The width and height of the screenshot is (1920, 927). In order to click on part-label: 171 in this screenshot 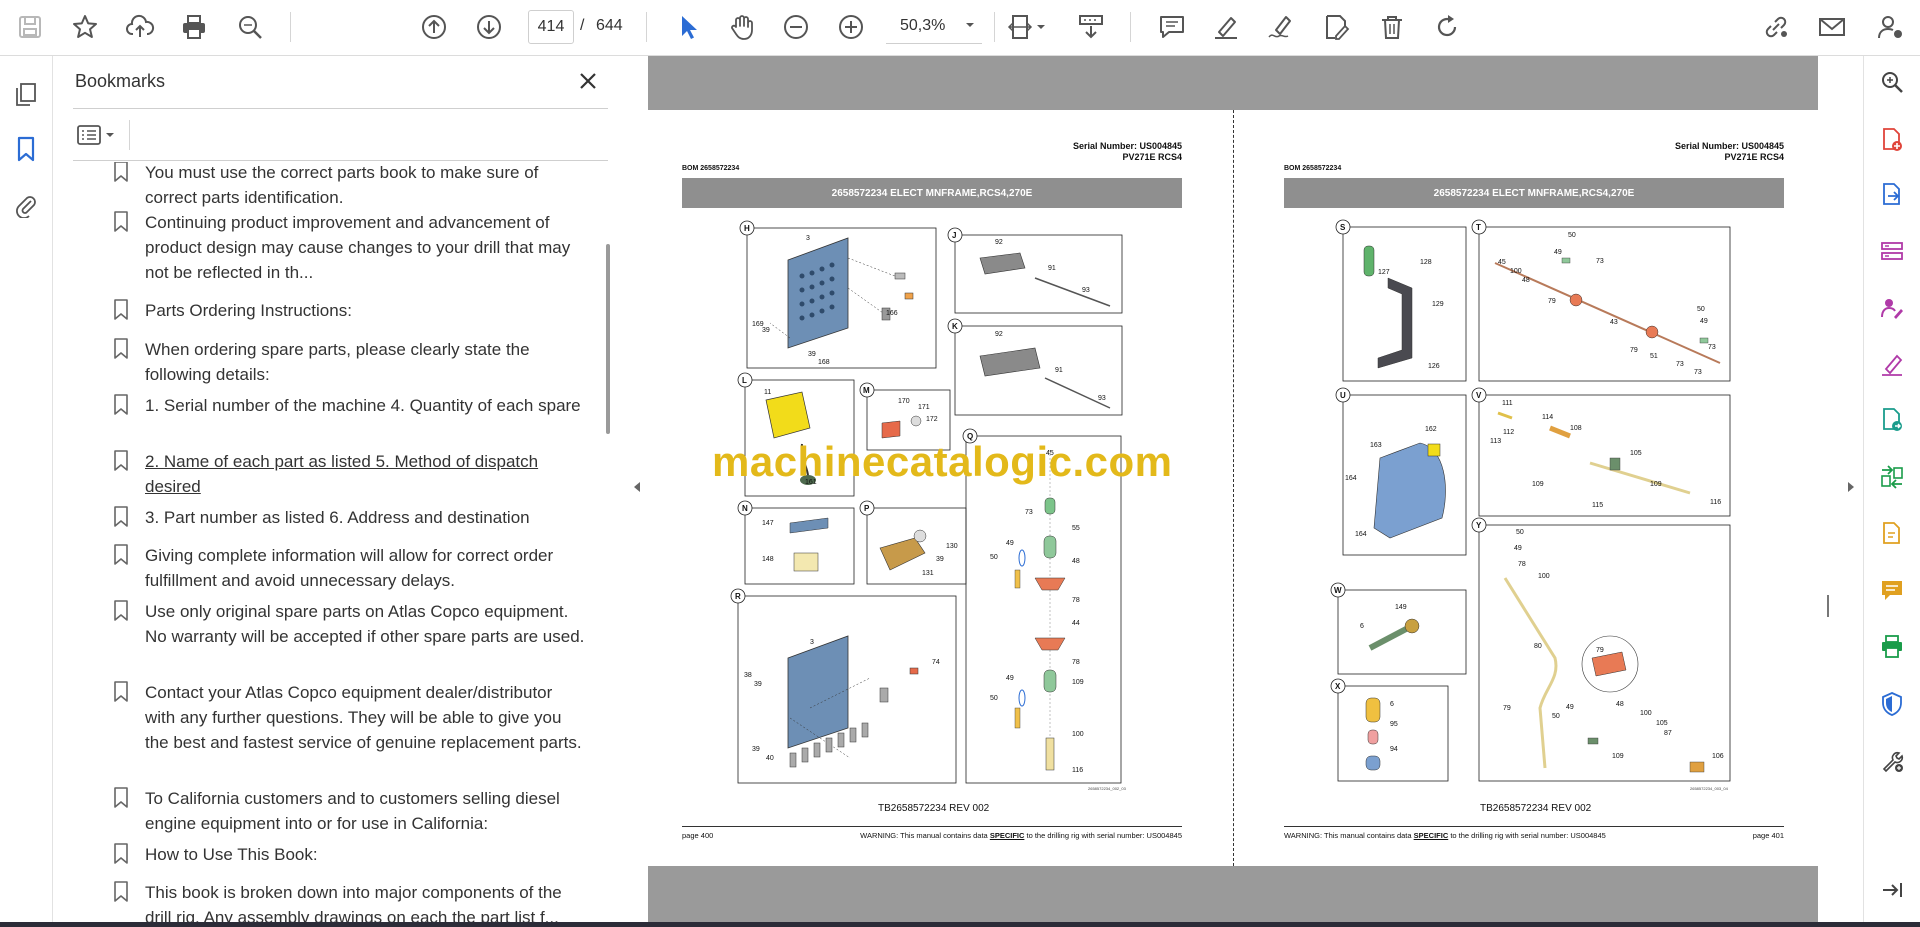, I will do `click(924, 407)`.